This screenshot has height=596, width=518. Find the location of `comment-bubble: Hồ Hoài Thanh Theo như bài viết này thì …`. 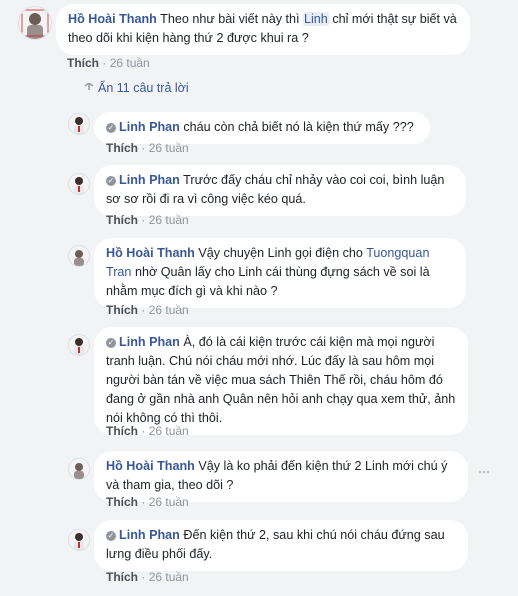

comment-bubble: Hồ Hoài Thanh Theo như bài viết này thì … is located at coordinates (263, 29).